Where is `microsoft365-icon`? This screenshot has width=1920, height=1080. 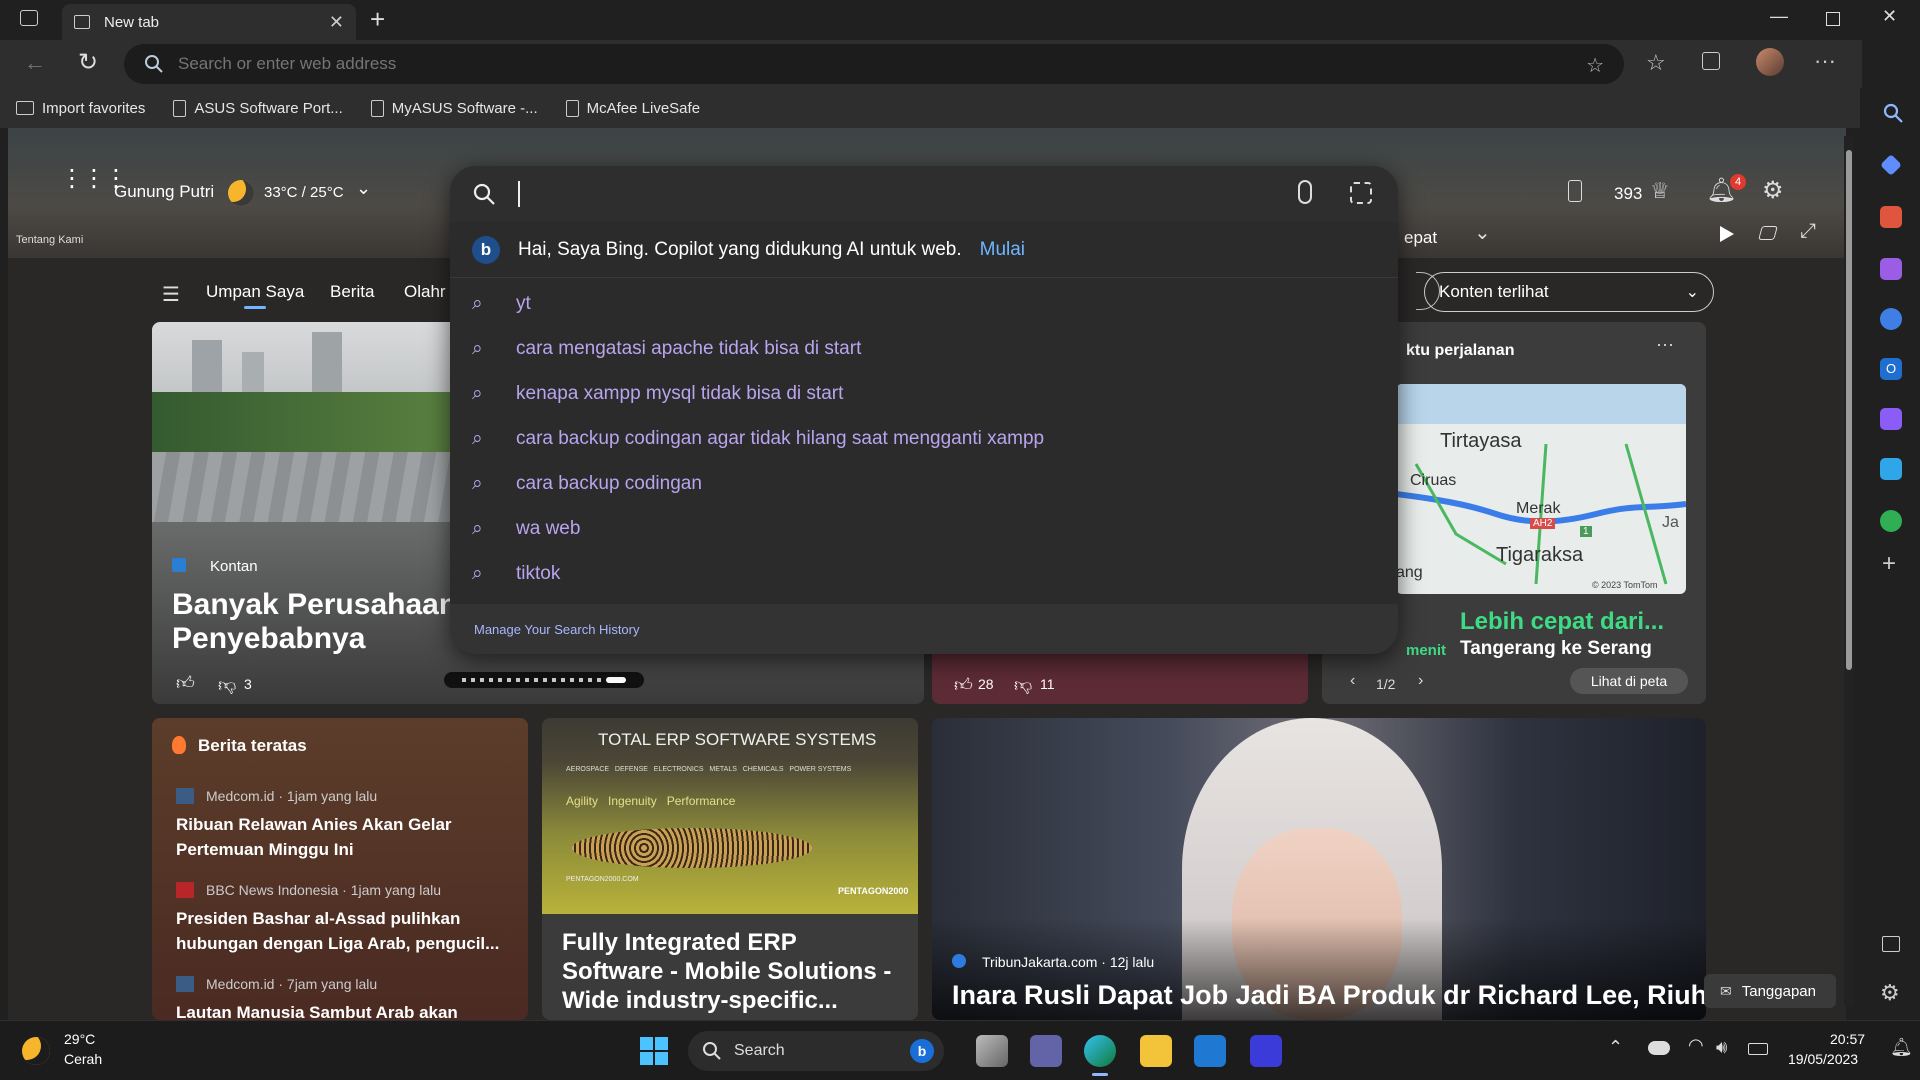 microsoft365-icon is located at coordinates (1891, 319).